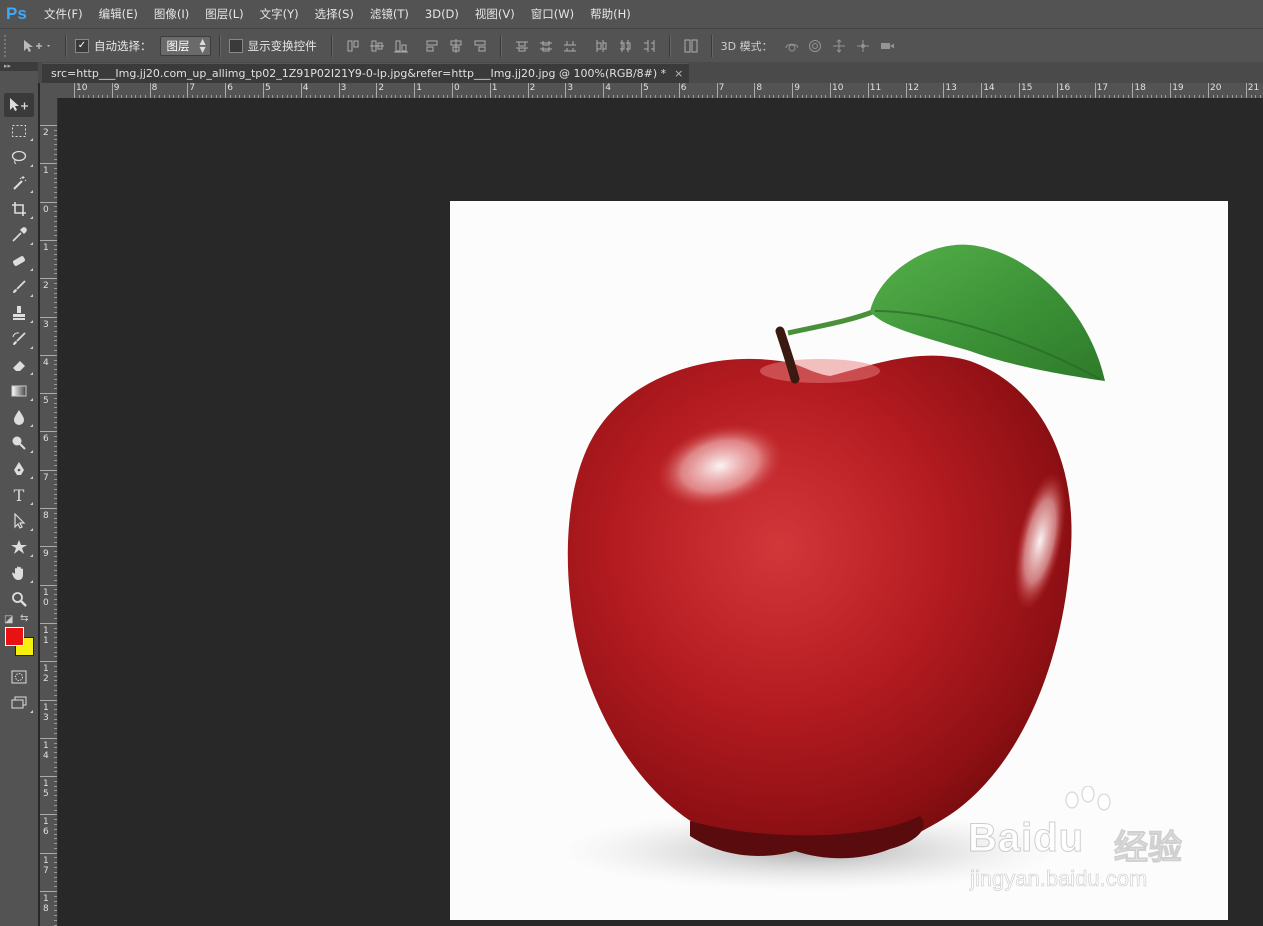 This screenshot has width=1263, height=926. I want to click on vertical-ruler: 210123456789101112131415161718, so click(49, 512).